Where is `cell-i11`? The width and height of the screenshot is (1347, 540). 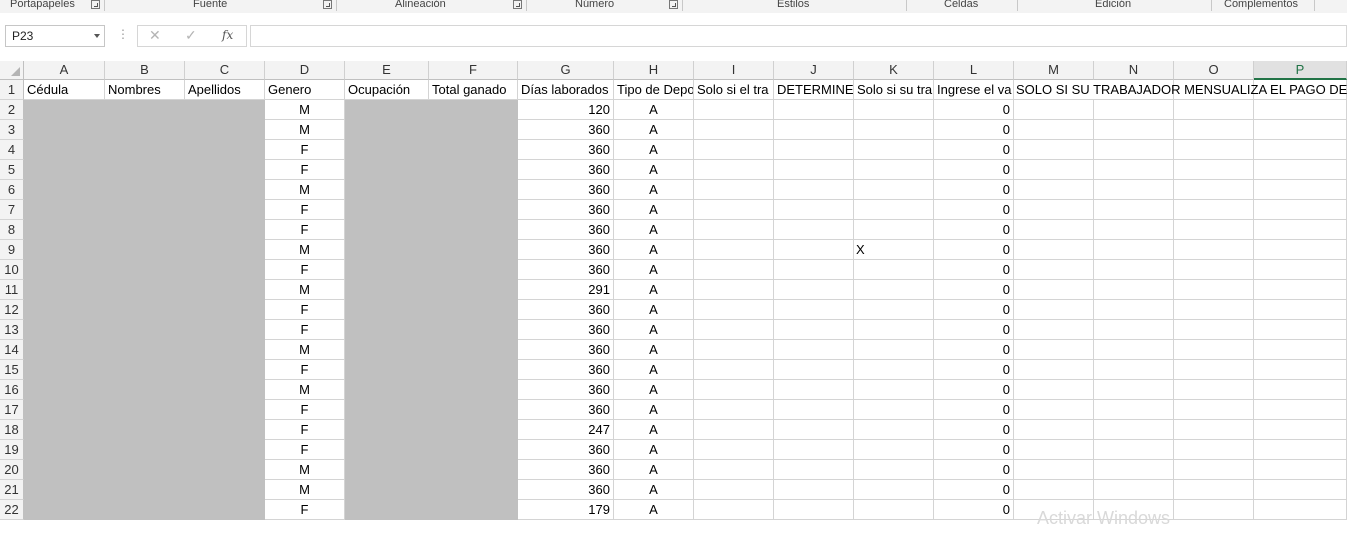
cell-i11 is located at coordinates (734, 290).